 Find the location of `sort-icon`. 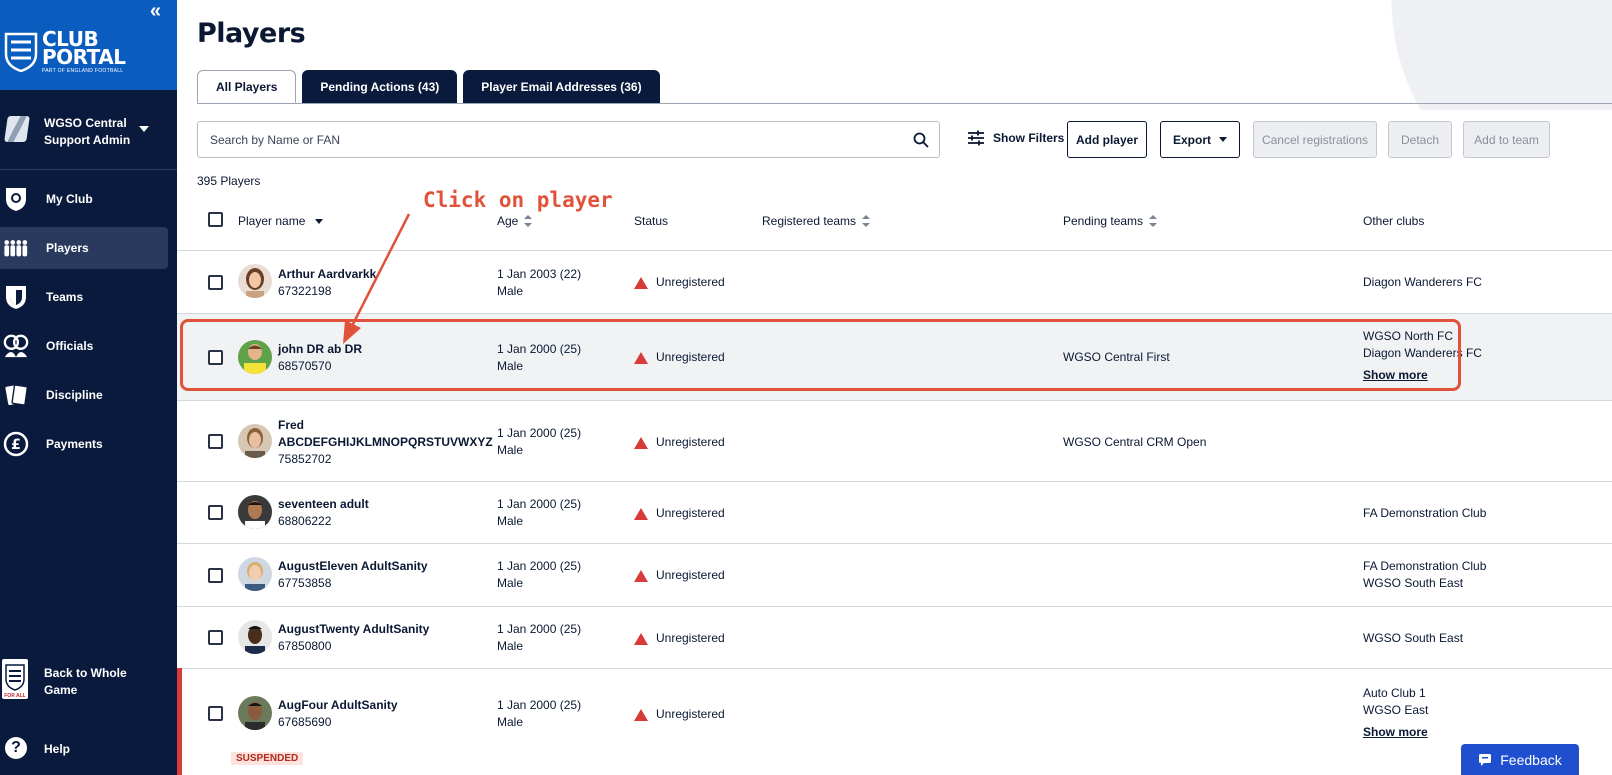

sort-icon is located at coordinates (1153, 221).